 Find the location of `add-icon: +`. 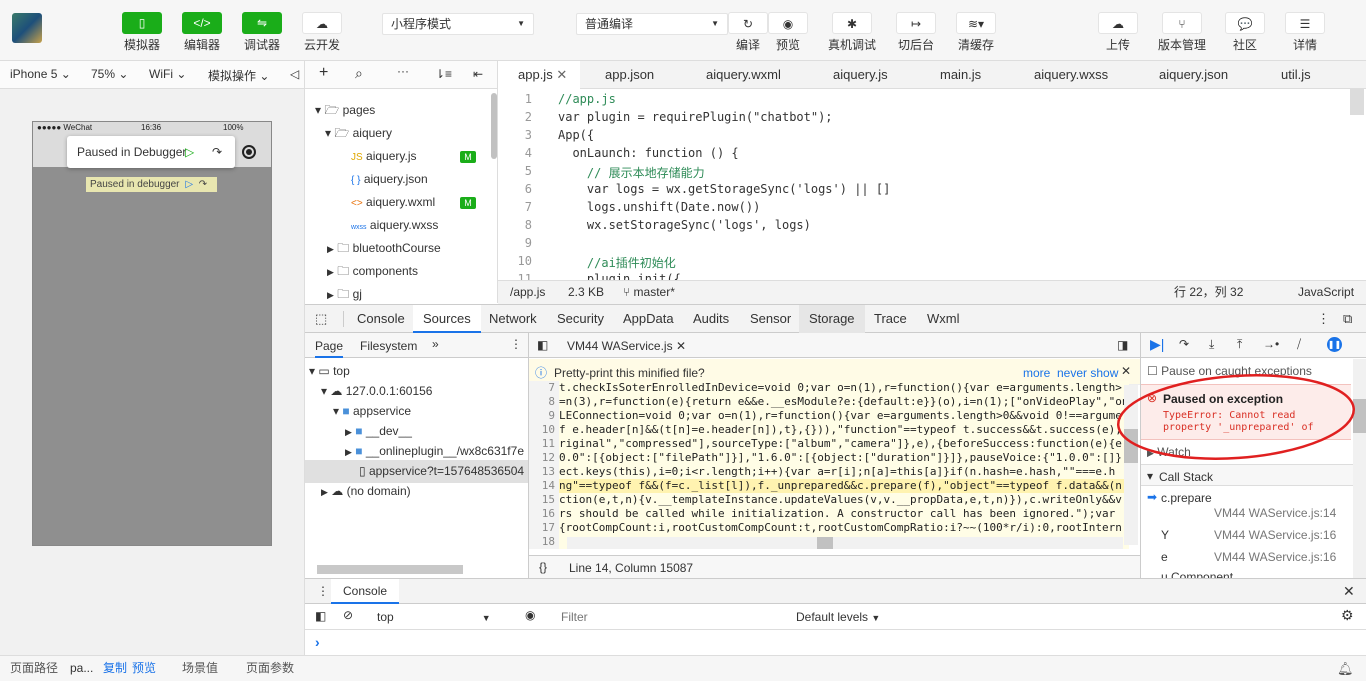

add-icon: + is located at coordinates (323, 73).